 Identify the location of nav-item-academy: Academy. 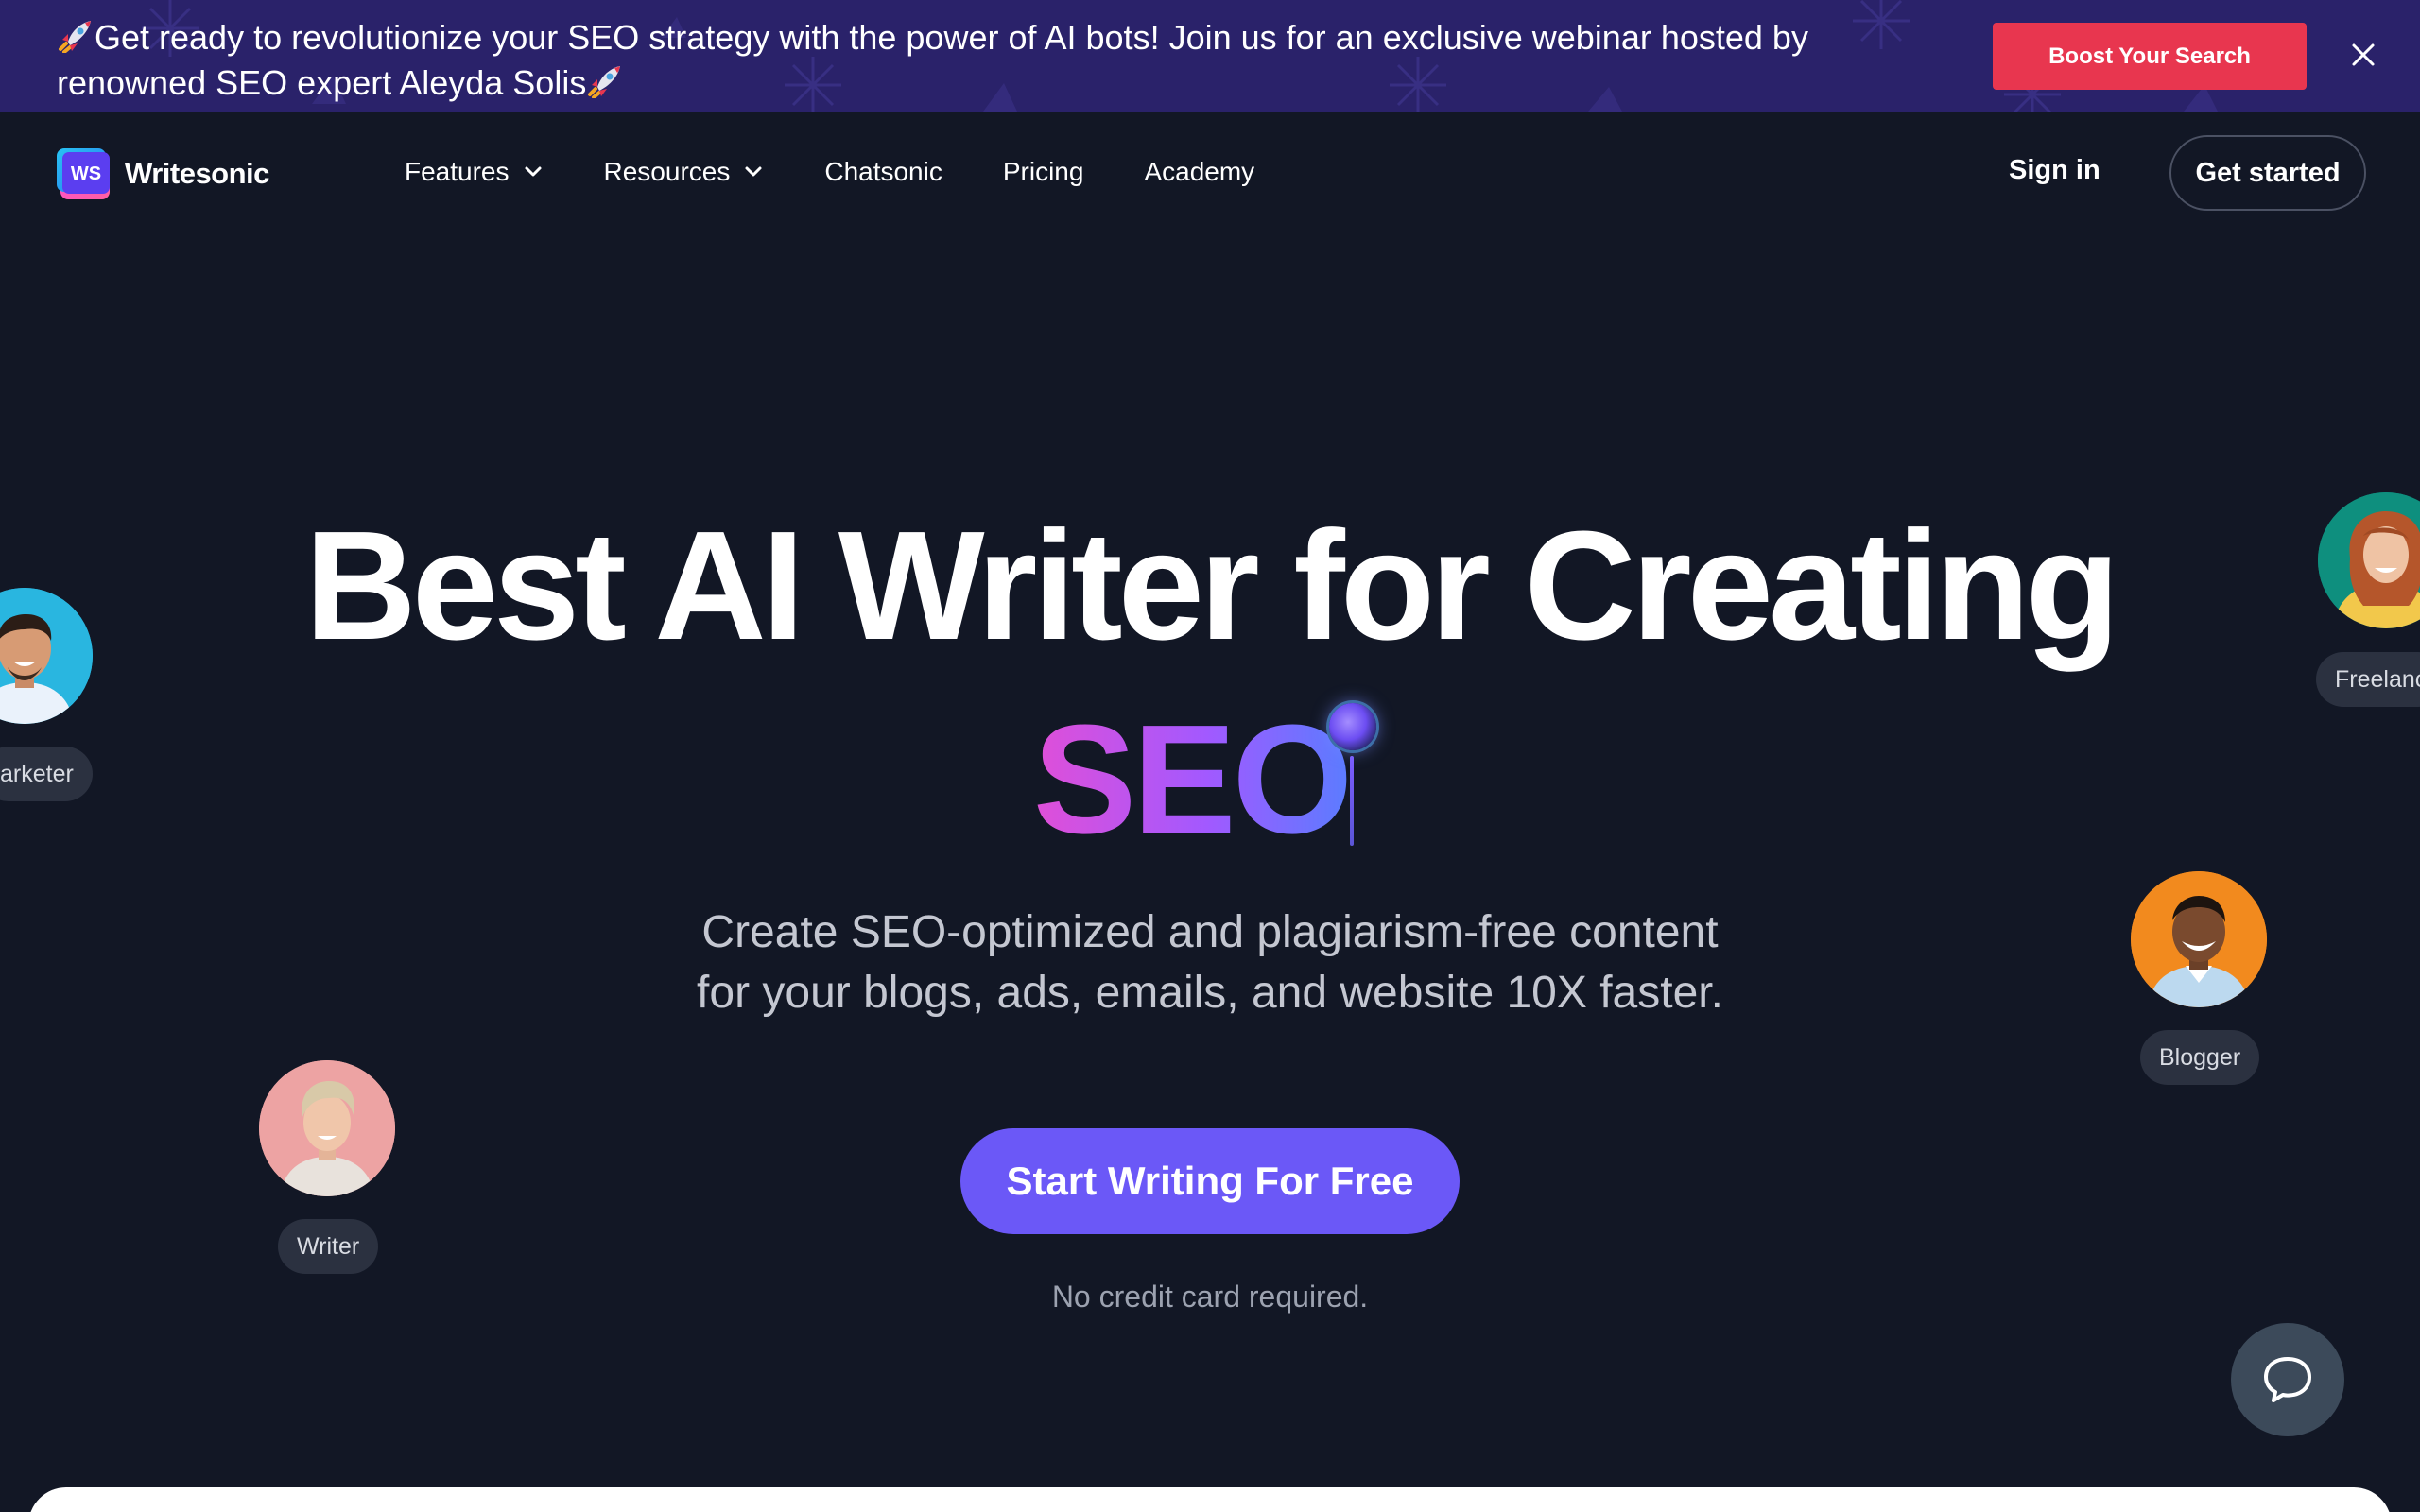
(1199, 172).